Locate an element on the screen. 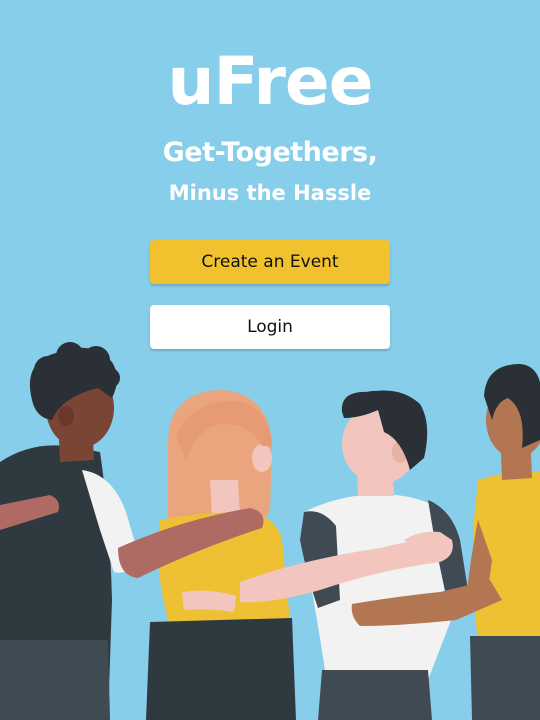  app-logo: uFree is located at coordinates (270, 81).